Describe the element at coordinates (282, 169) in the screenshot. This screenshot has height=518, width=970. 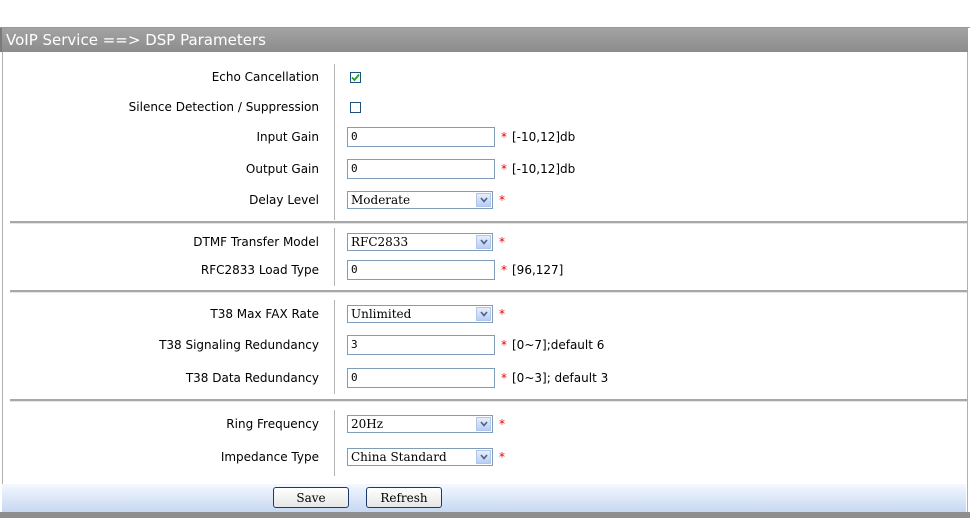
I see `output-gain-label: Output Gain` at that location.